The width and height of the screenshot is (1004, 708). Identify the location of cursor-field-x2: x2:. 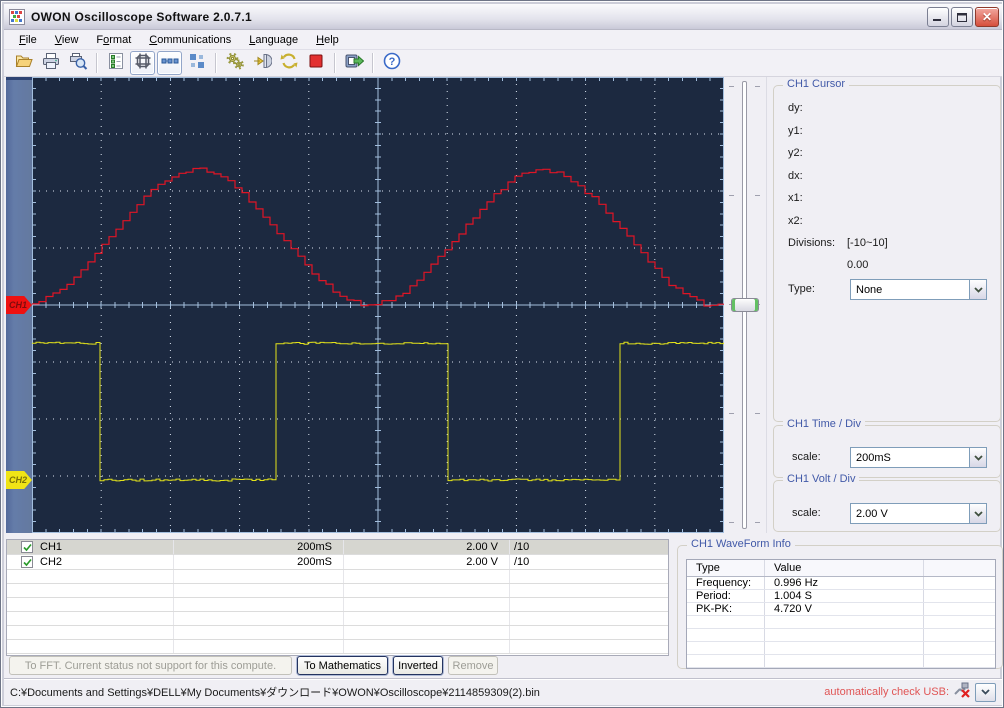
(795, 220).